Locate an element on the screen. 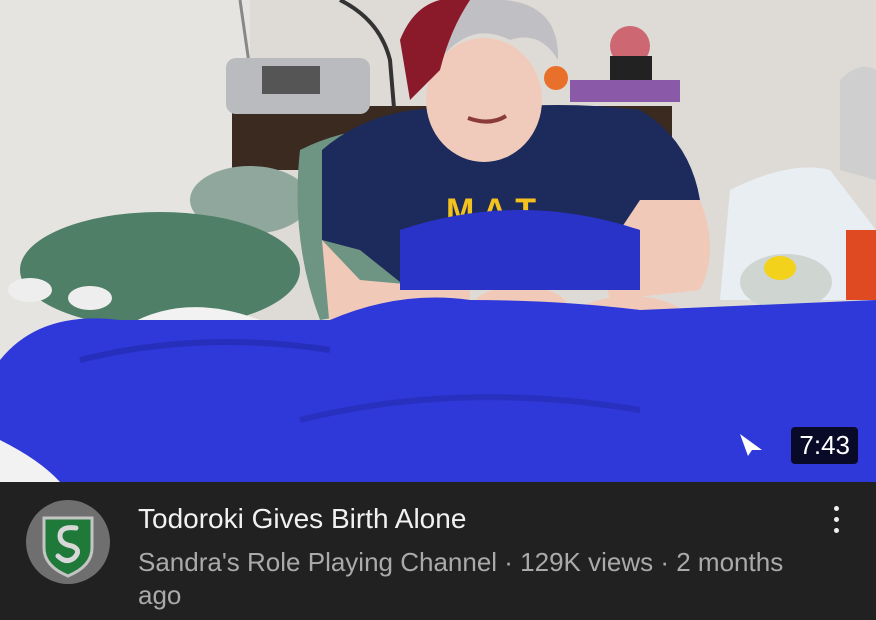 This screenshot has width=876, height=620. slytherin-crest-icon is located at coordinates (68, 542).